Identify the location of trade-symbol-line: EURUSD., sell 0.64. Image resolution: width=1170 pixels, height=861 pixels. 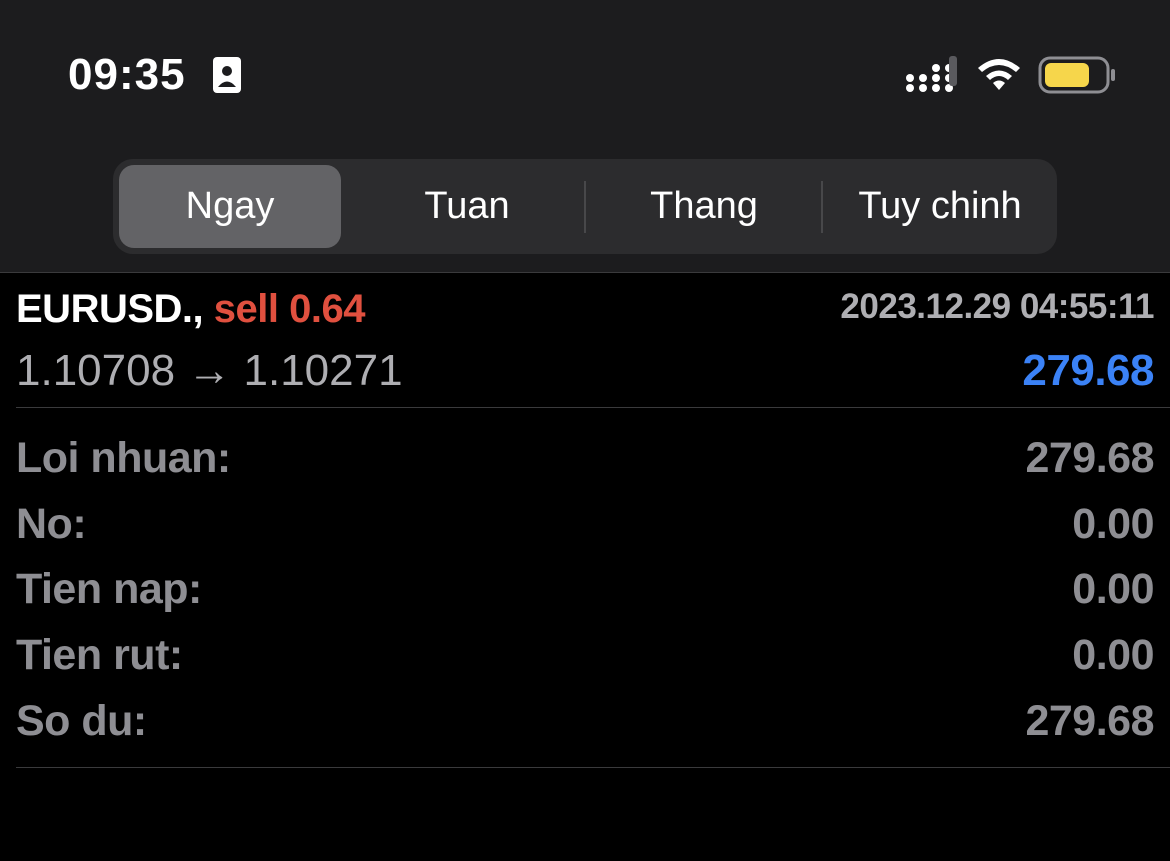
(190, 309).